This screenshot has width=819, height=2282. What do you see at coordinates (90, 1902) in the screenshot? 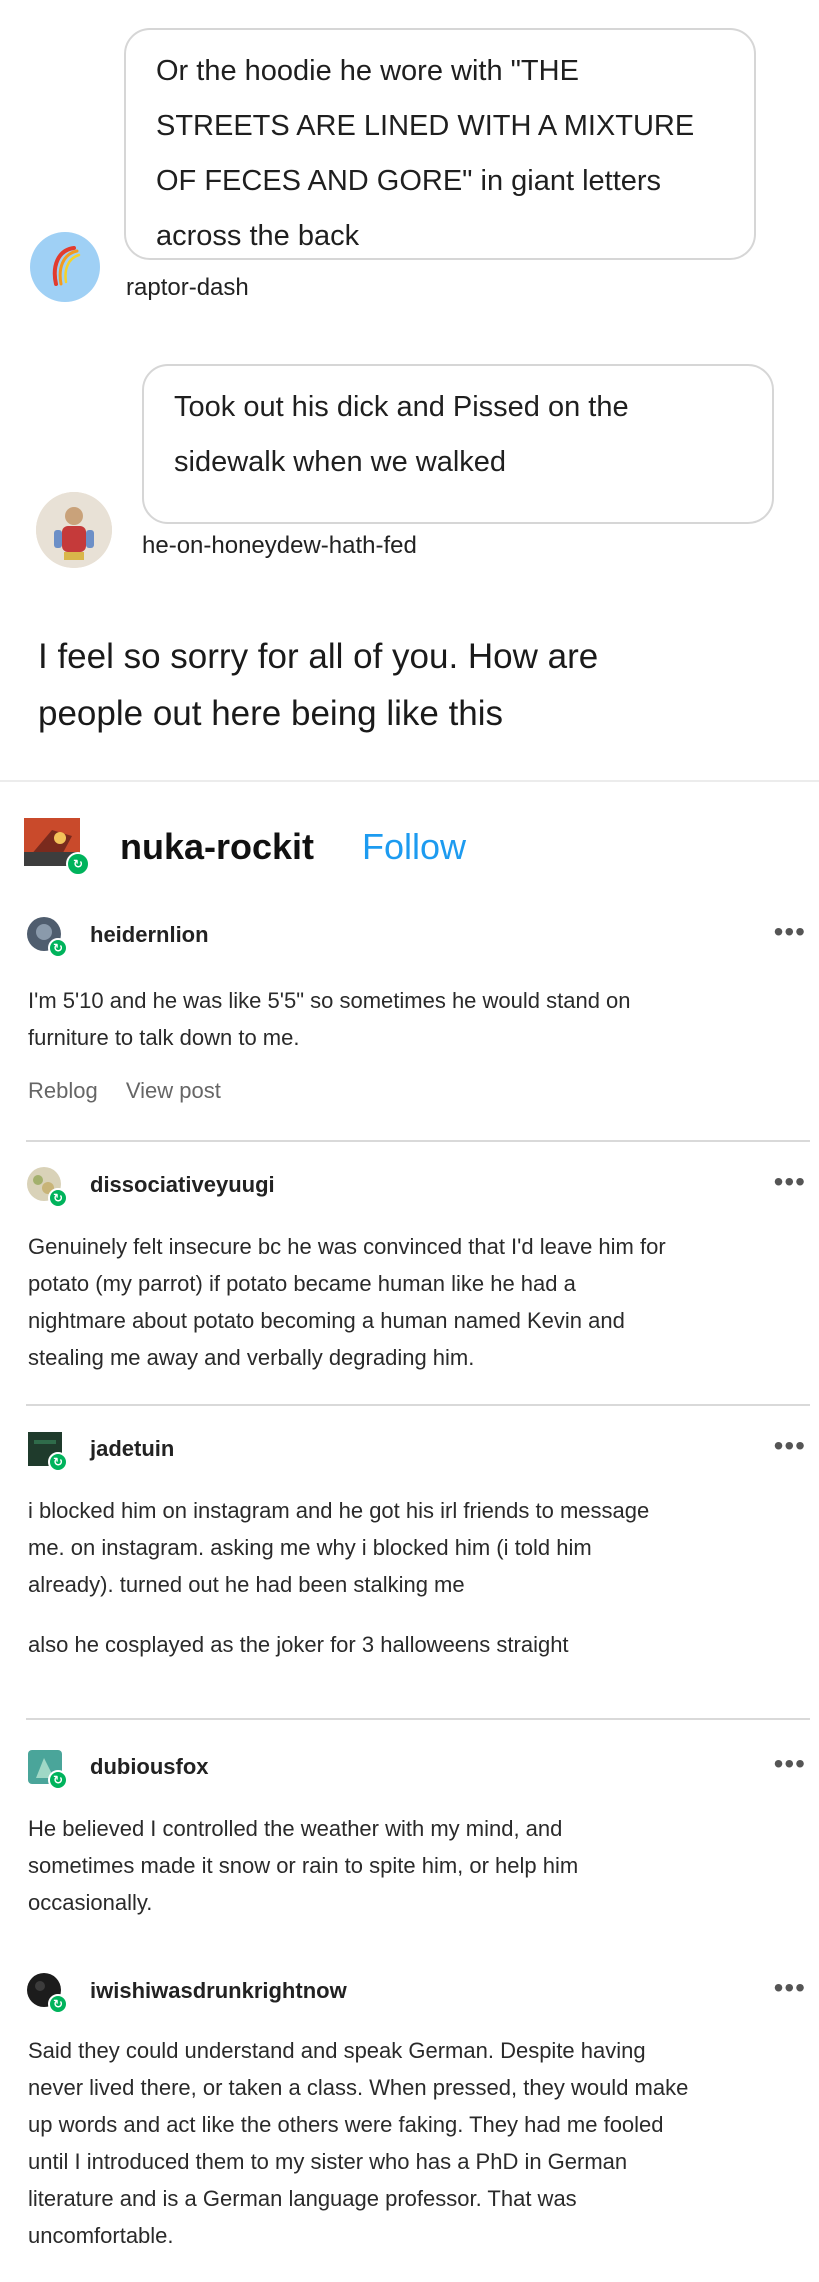
I see `note-text-line: occasionally.` at bounding box center [90, 1902].